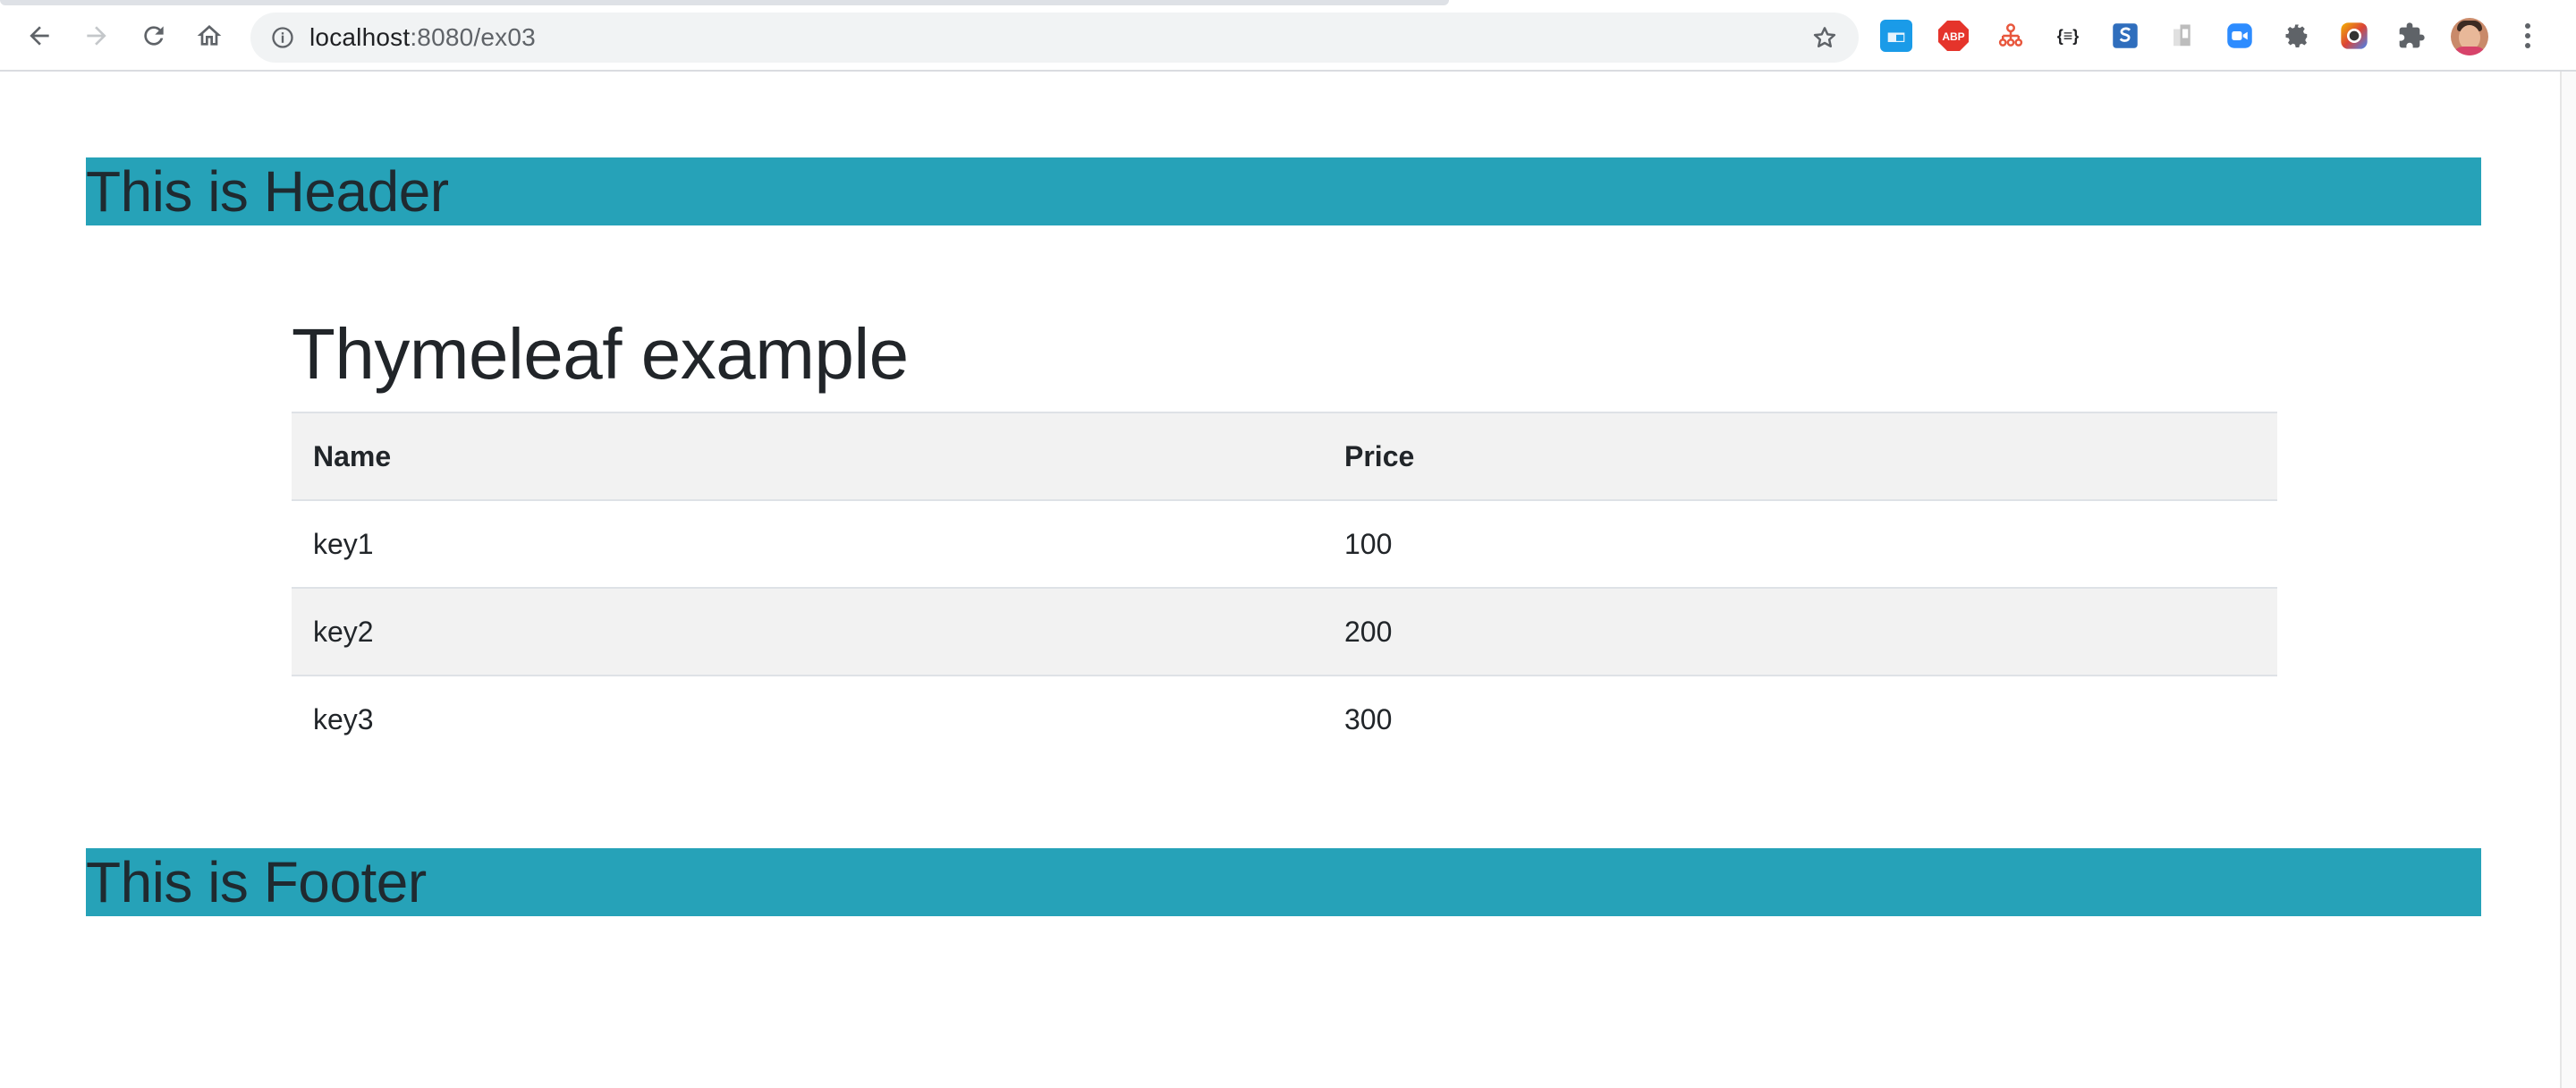 This screenshot has height=1088, width=2576. What do you see at coordinates (1800, 719) in the screenshot?
I see `cell-price: 300` at bounding box center [1800, 719].